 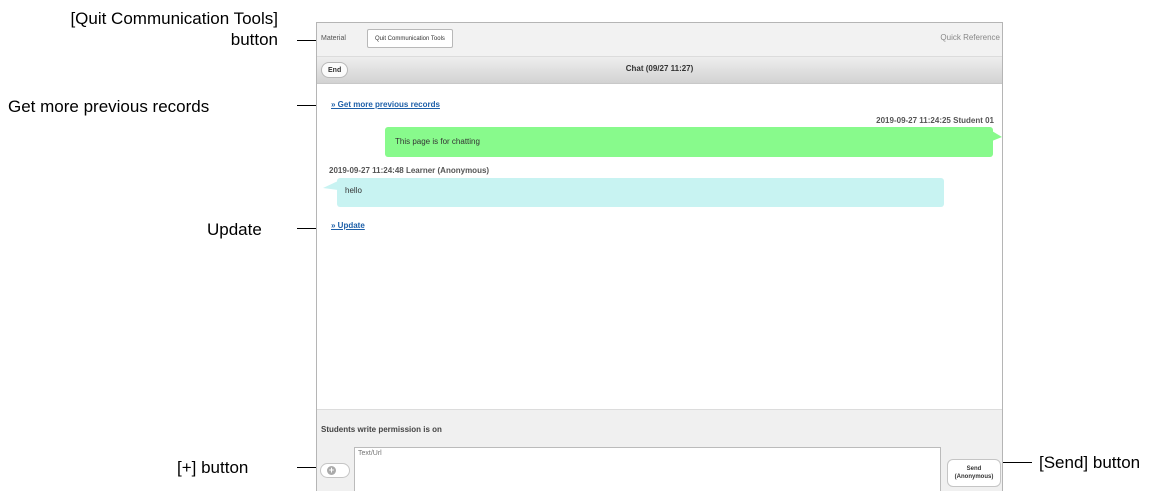 What do you see at coordinates (333, 38) in the screenshot?
I see `tab-material: Material` at bounding box center [333, 38].